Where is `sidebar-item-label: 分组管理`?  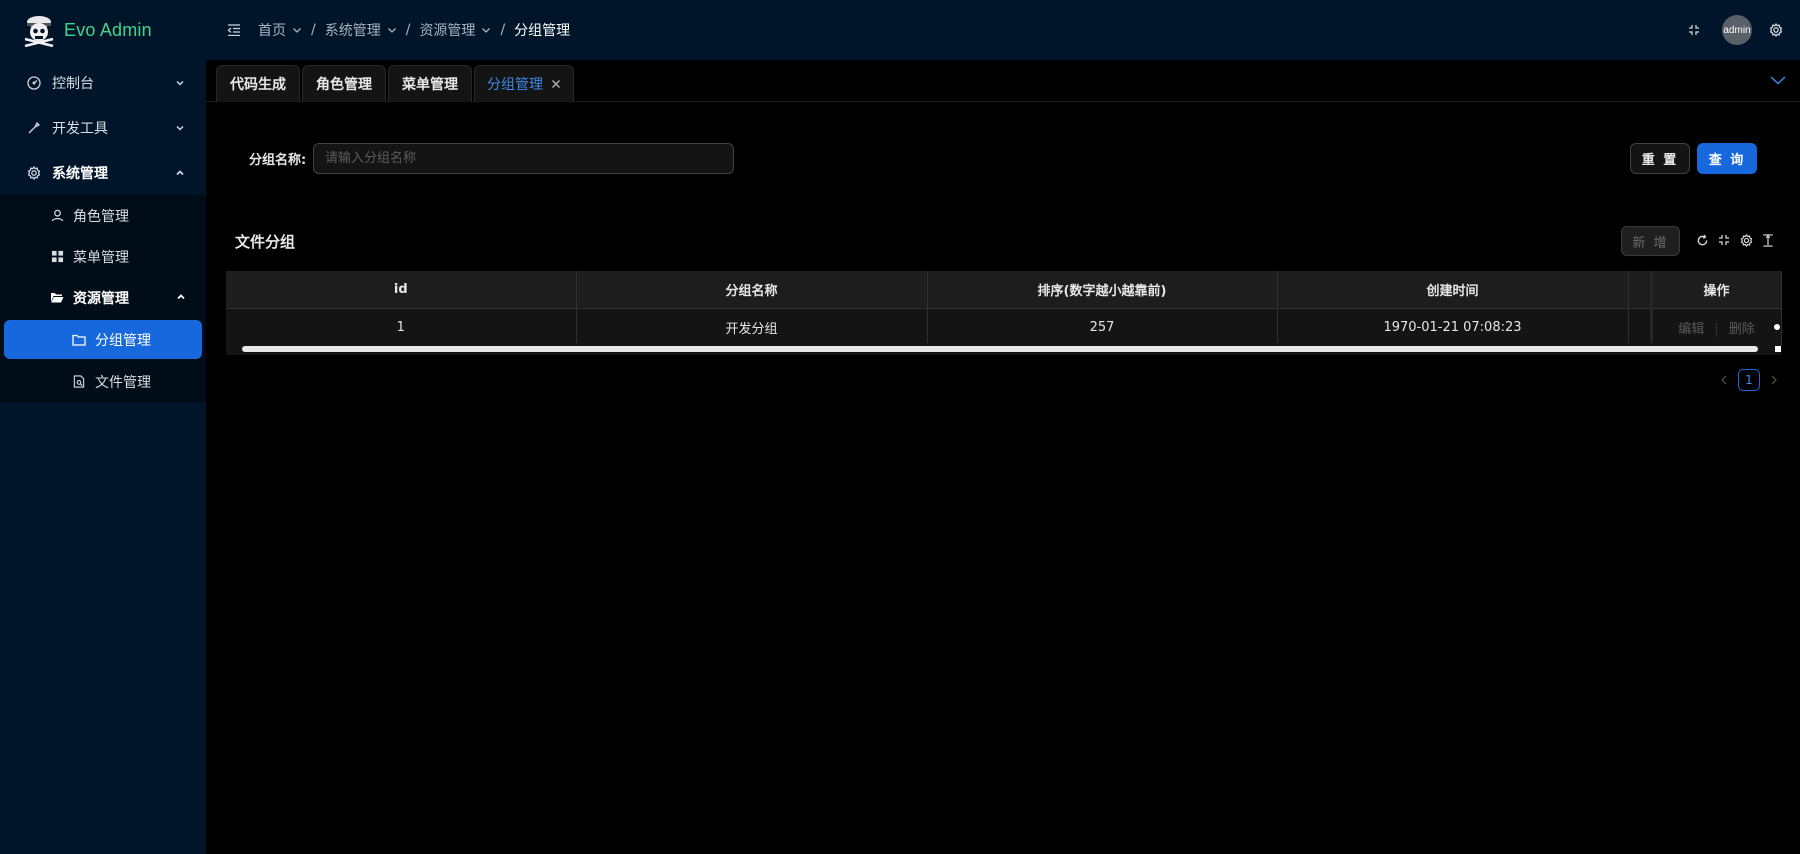
sidebar-item-label: 分组管理 is located at coordinates (123, 340).